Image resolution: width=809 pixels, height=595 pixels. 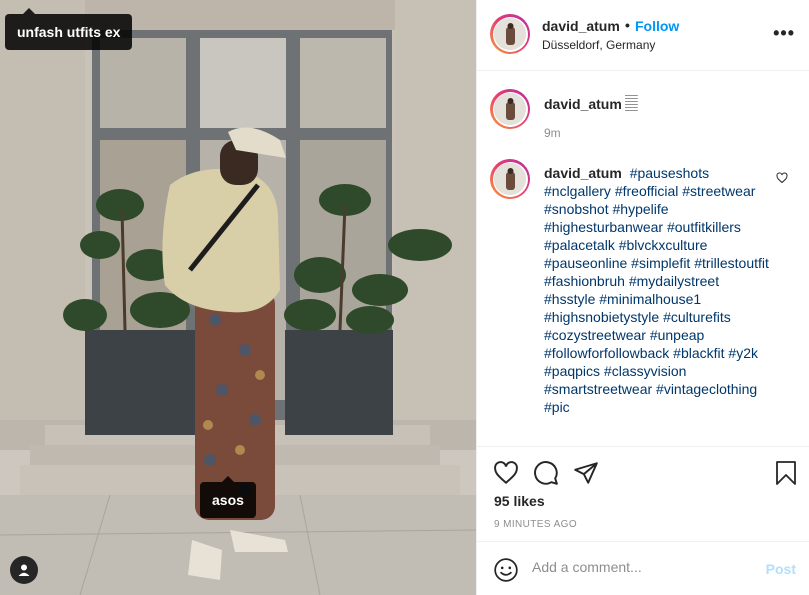 I want to click on person-icon, so click(x=24, y=570).